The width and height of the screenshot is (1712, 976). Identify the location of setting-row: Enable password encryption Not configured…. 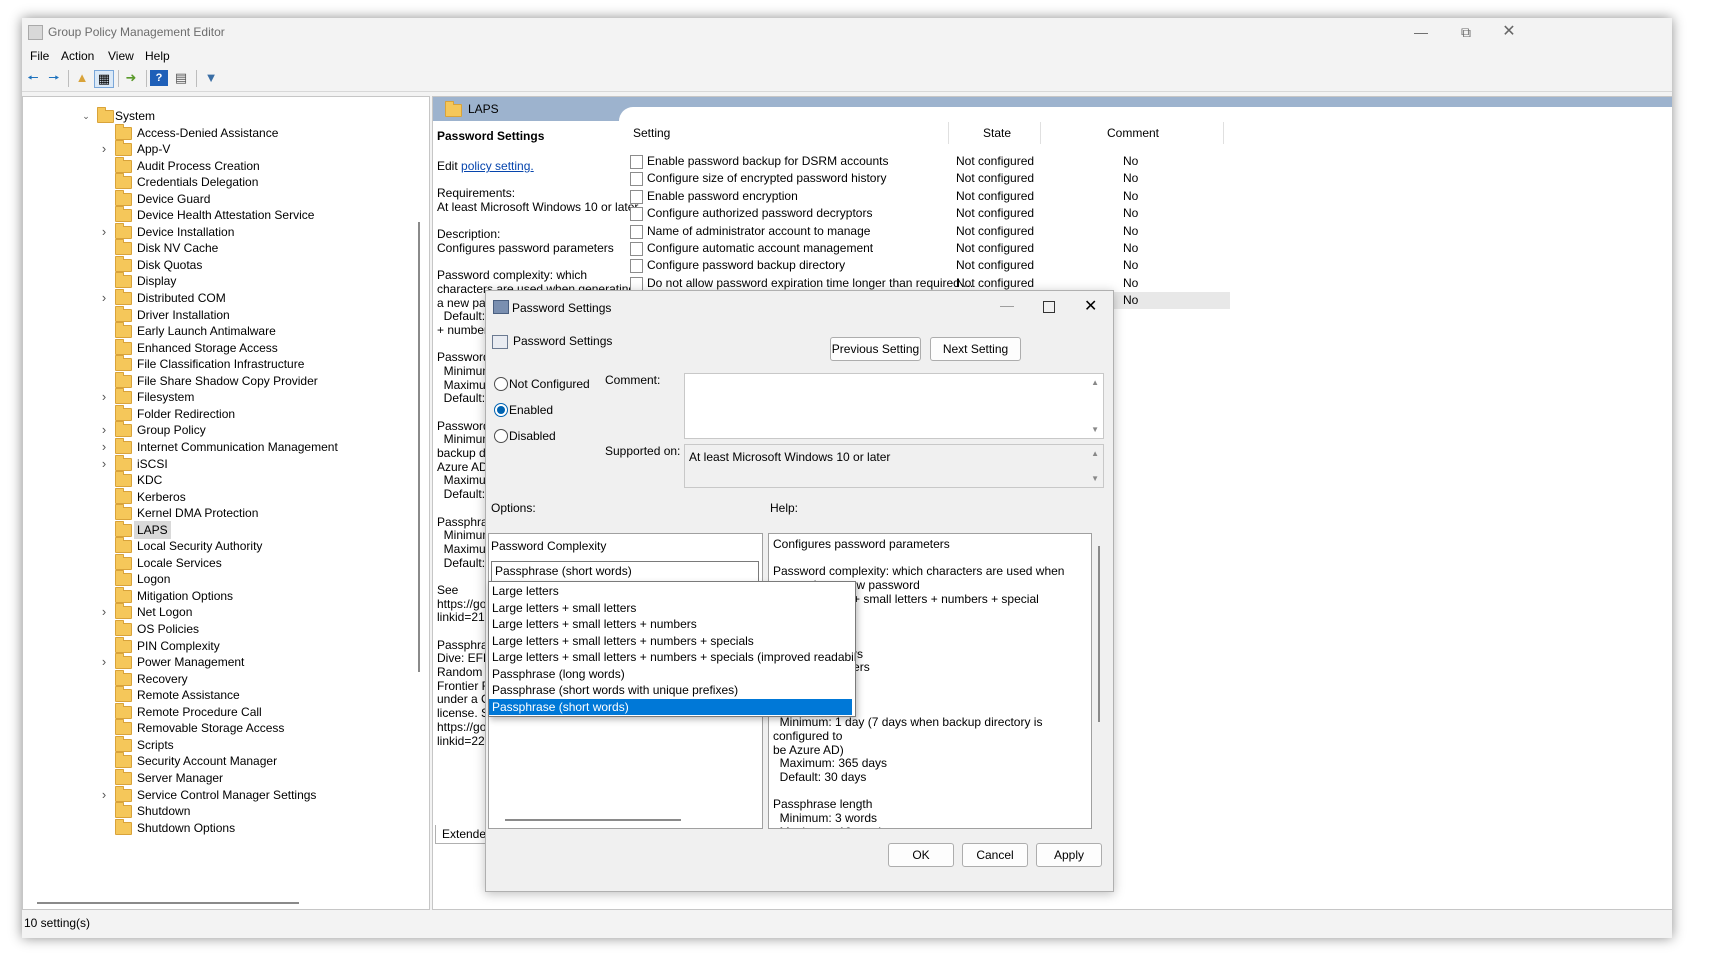
(930, 196).